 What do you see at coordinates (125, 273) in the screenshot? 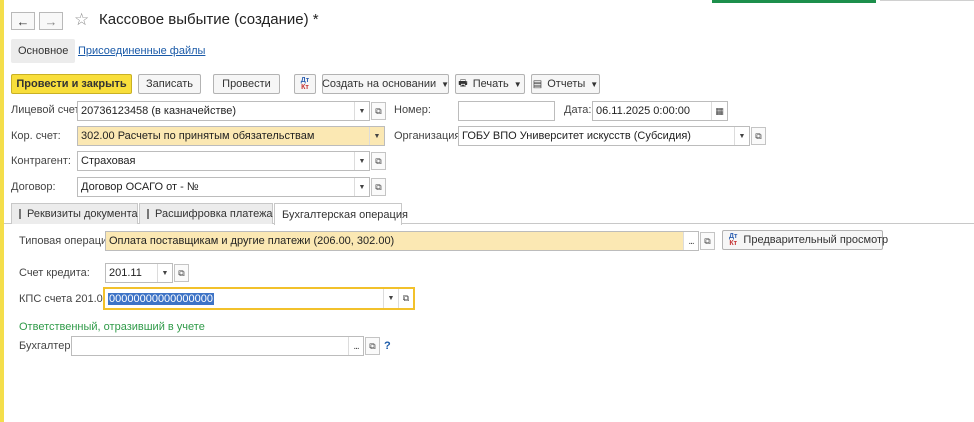
I see `credit-account-value: 201.11` at bounding box center [125, 273].